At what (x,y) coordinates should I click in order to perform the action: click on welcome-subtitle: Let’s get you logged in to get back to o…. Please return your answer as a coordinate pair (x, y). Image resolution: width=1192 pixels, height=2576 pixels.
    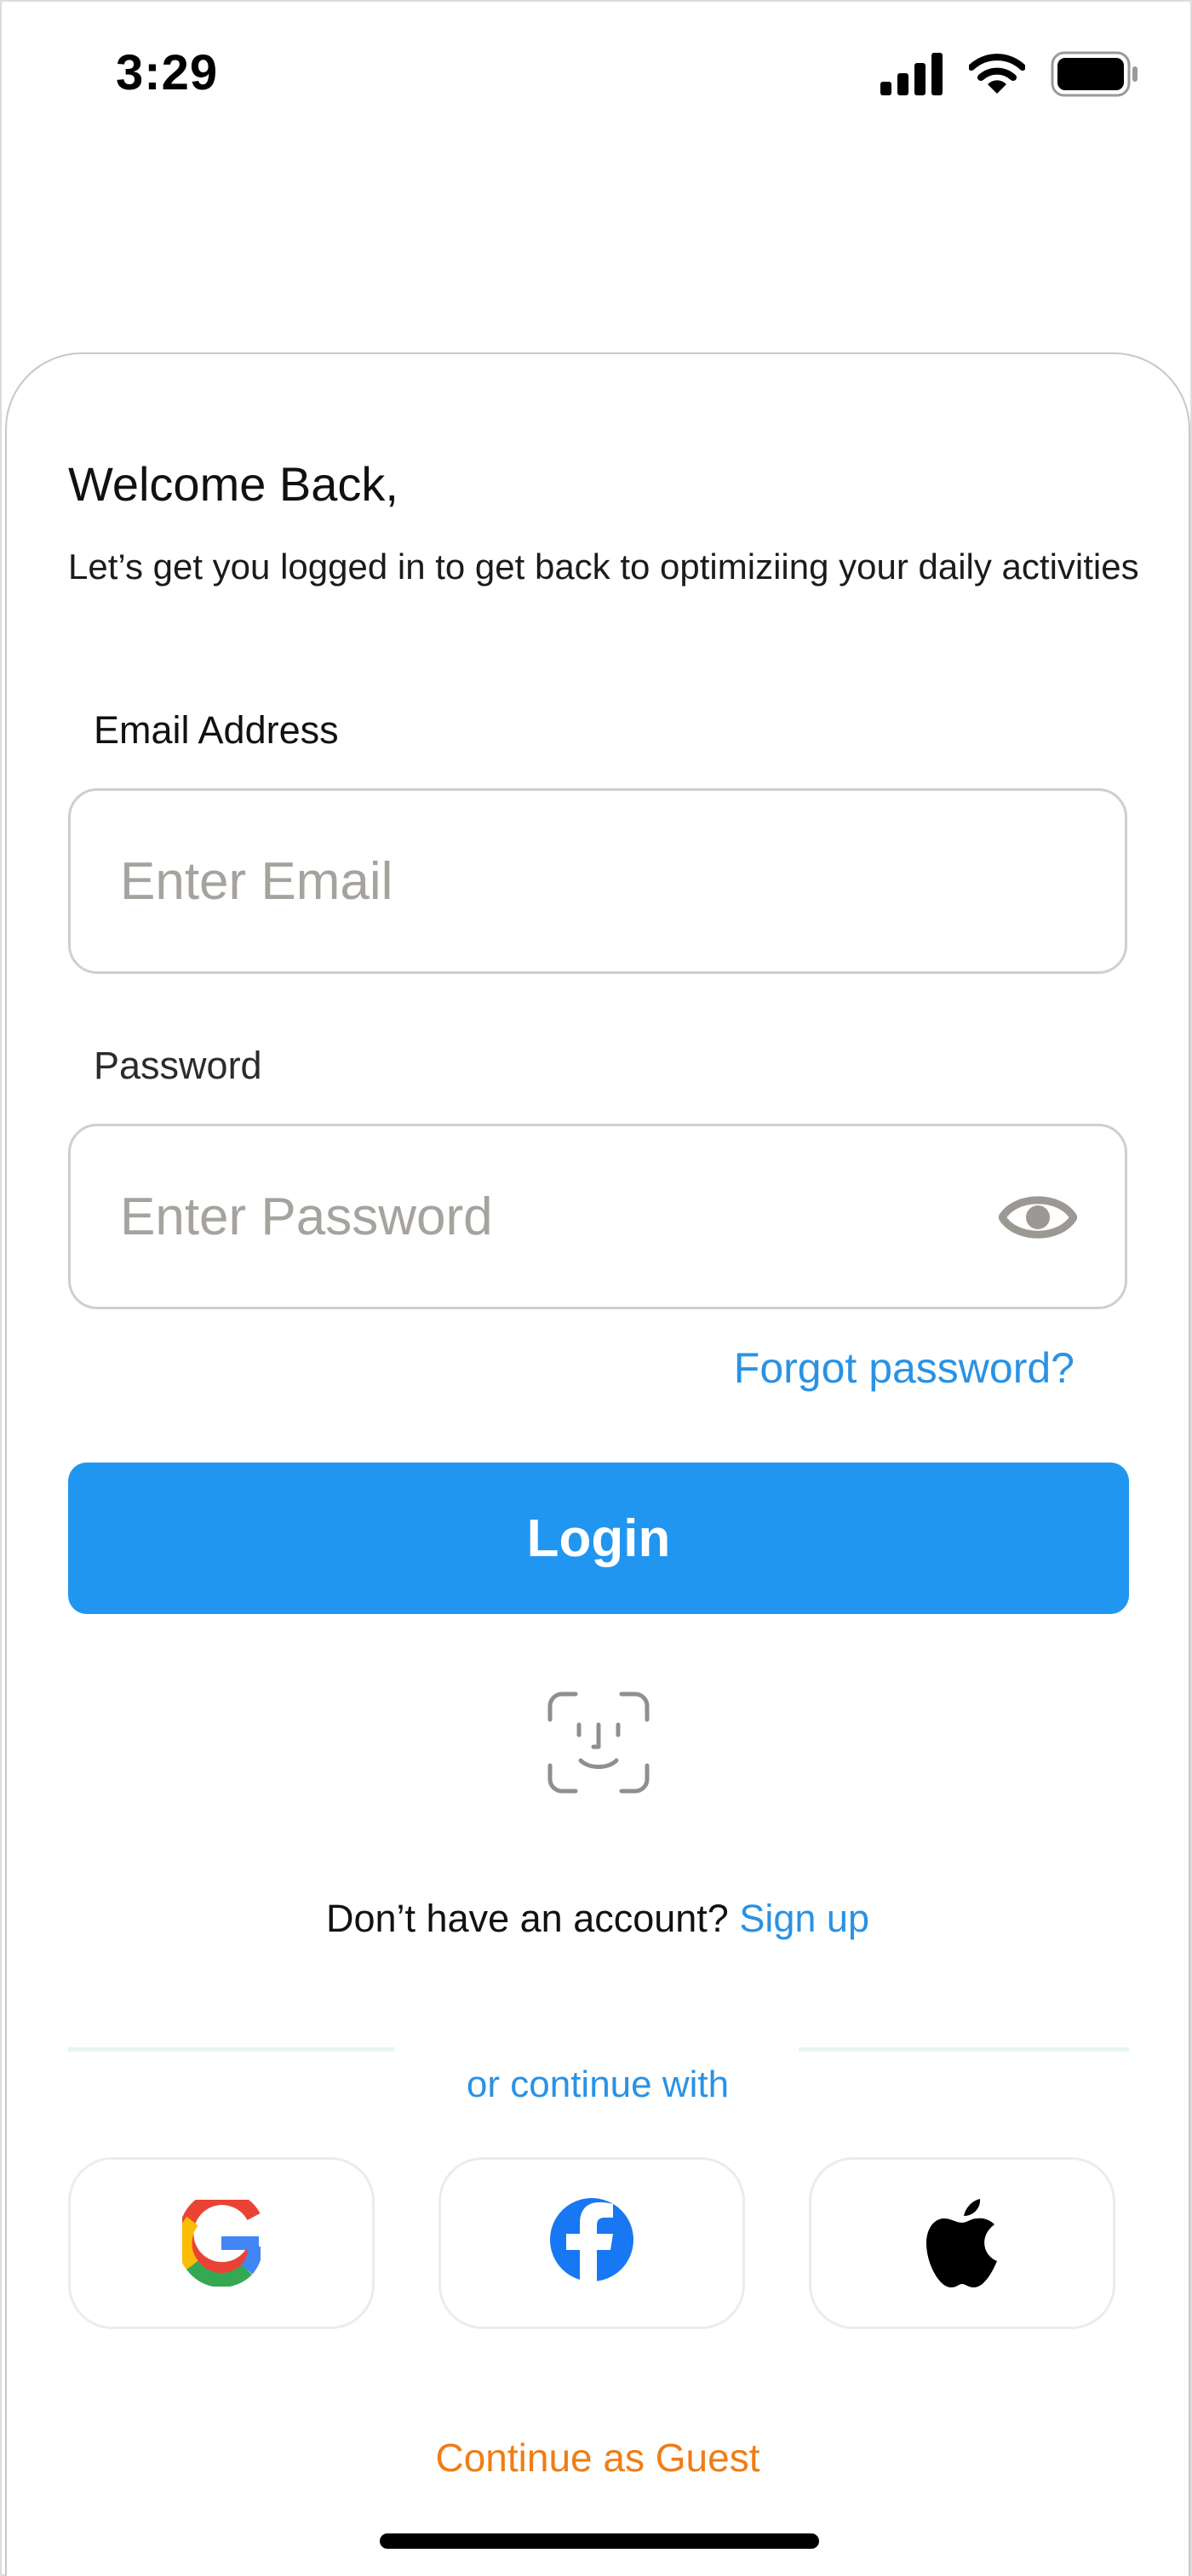
    Looking at the image, I should click on (603, 567).